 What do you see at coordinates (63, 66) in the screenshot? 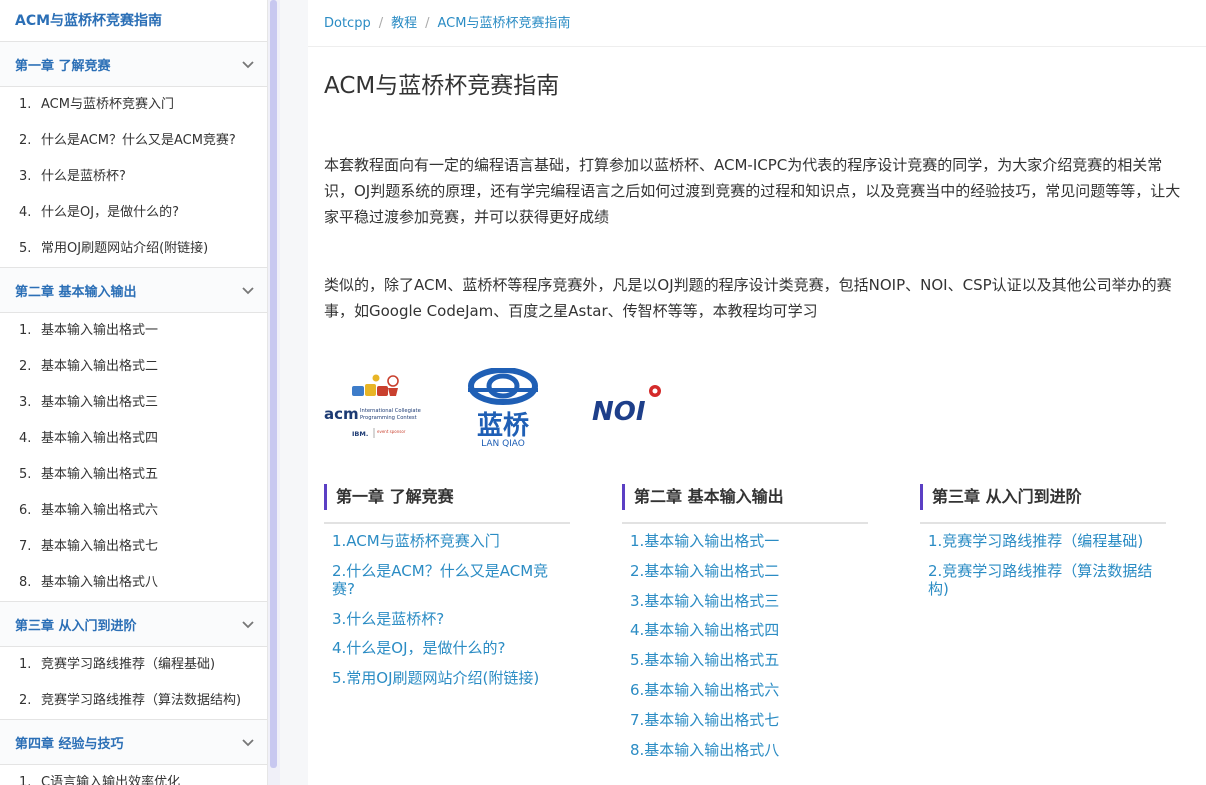
I see `chapter-label: 第一章 了解竞赛` at bounding box center [63, 66].